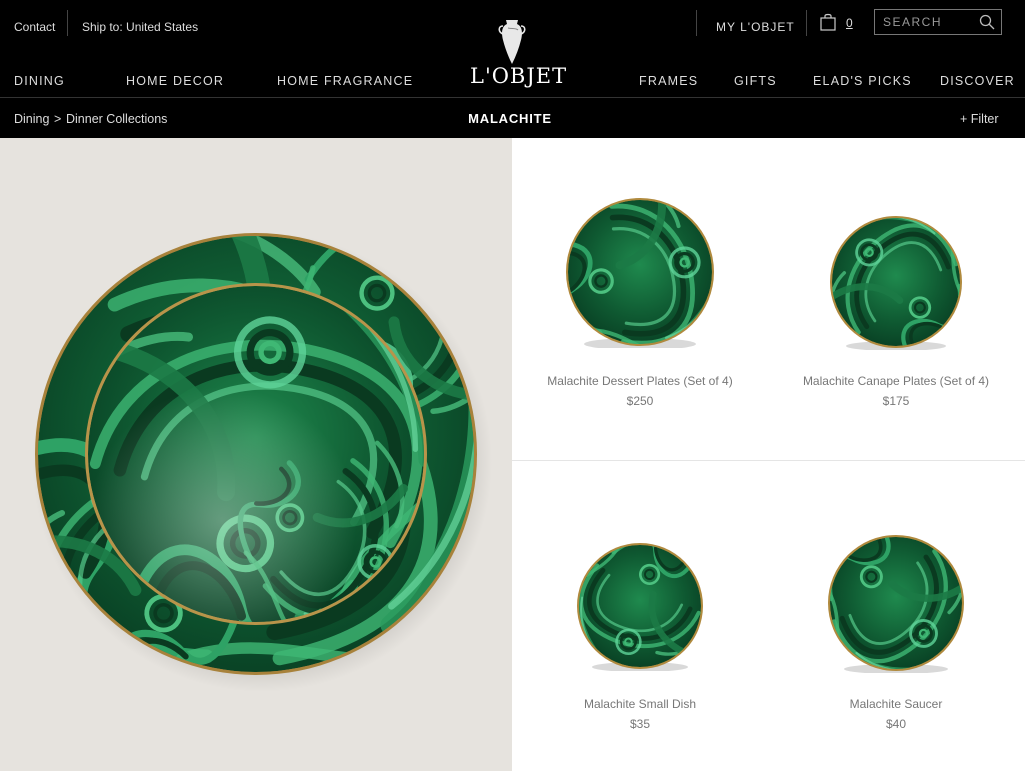  I want to click on shopping-bag-icon, so click(828, 22).